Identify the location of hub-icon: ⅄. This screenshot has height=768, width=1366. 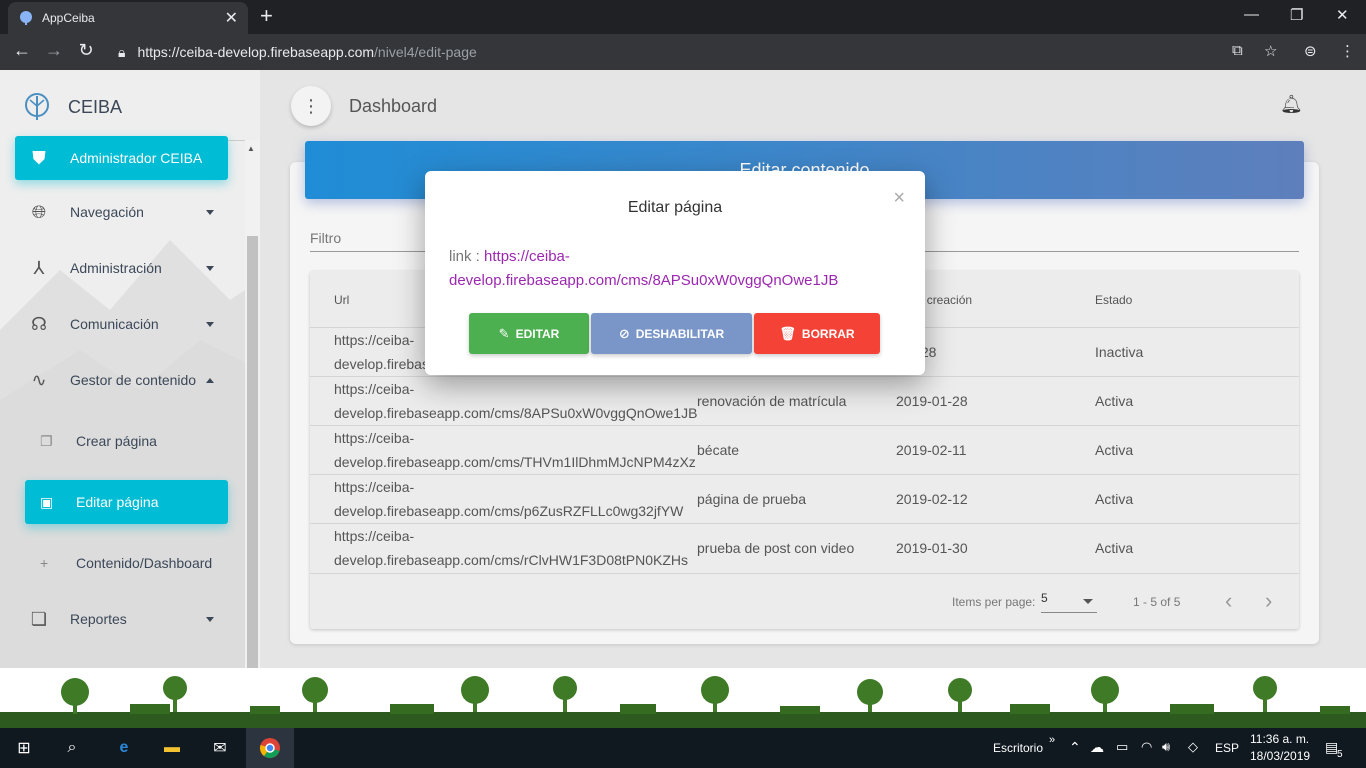
(39, 267).